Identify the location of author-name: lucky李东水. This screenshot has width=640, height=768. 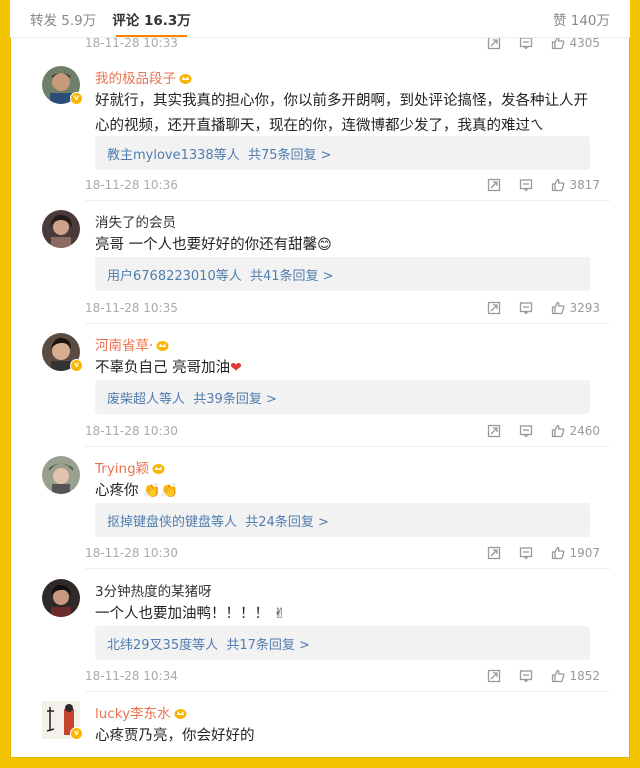
(133, 714).